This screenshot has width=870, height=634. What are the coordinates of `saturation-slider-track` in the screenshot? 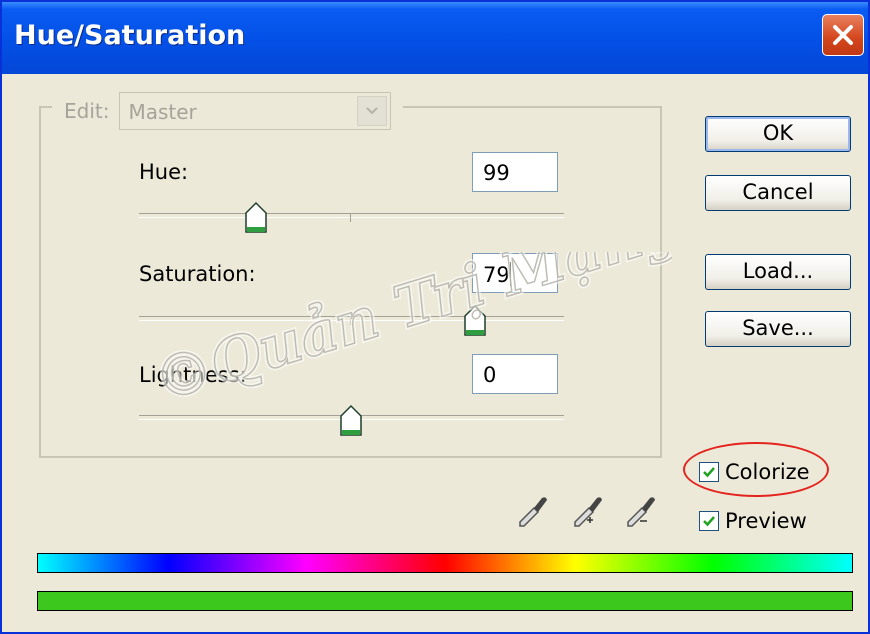 It's located at (351, 318).